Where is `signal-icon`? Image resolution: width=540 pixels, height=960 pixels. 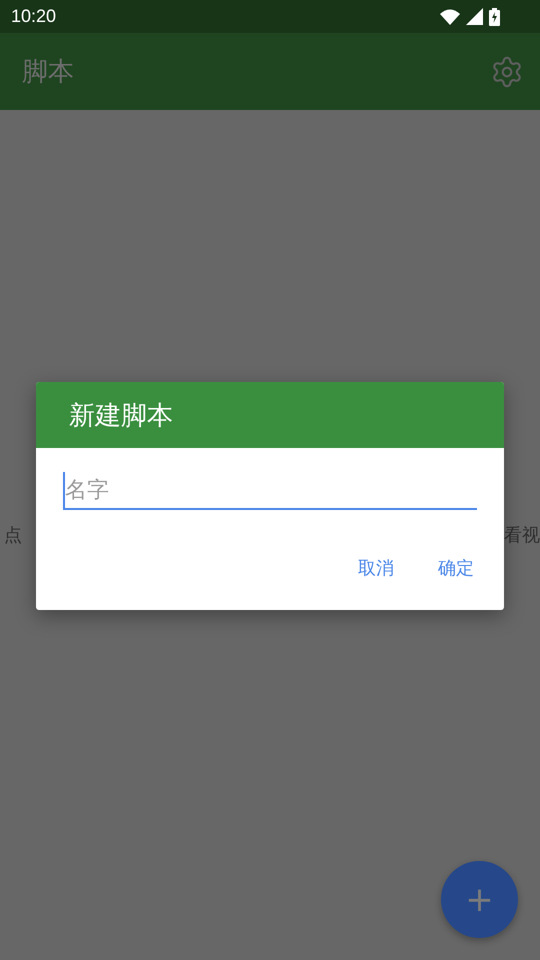 signal-icon is located at coordinates (474, 16).